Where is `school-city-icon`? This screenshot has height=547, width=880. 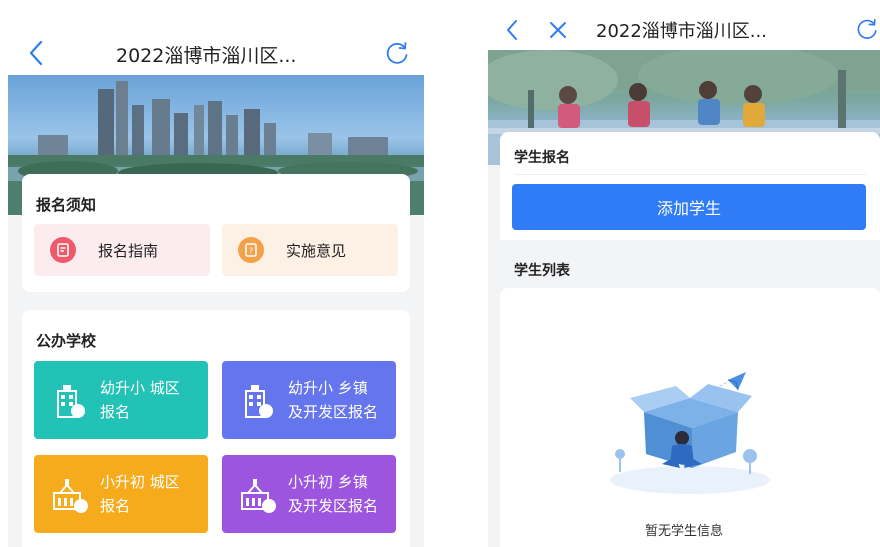 school-city-icon is located at coordinates (71, 401).